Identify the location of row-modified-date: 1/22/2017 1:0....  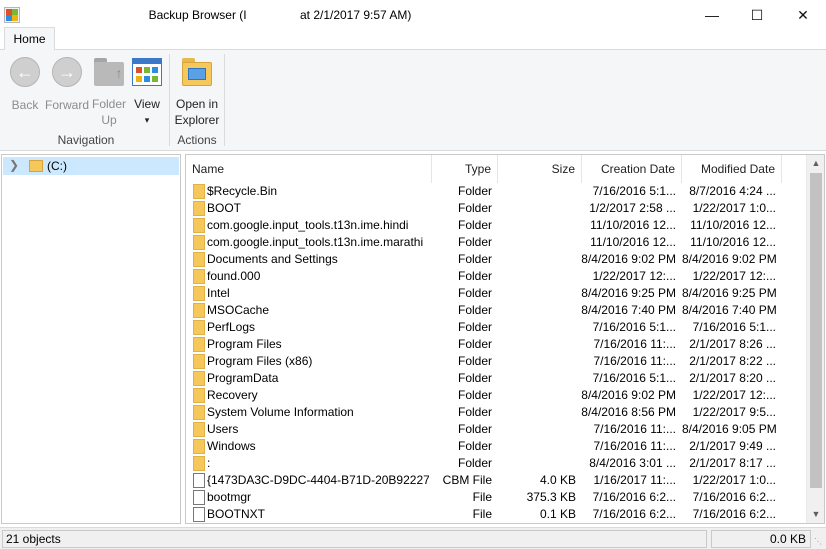
(734, 480).